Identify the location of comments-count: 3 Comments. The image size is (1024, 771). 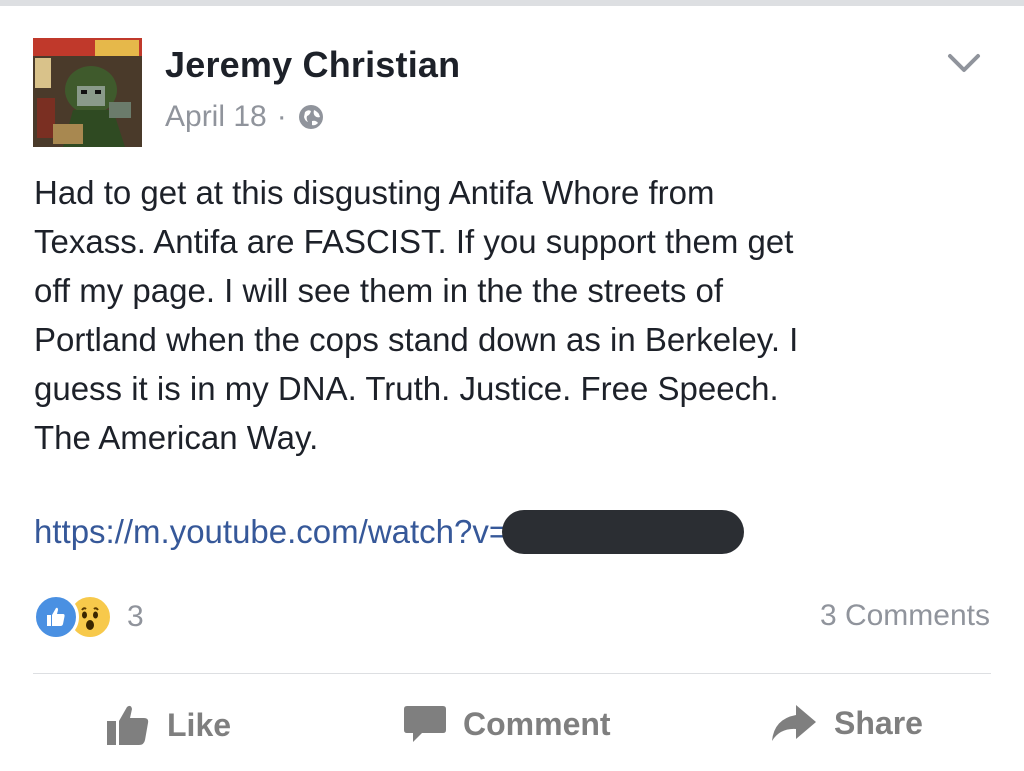
(905, 616).